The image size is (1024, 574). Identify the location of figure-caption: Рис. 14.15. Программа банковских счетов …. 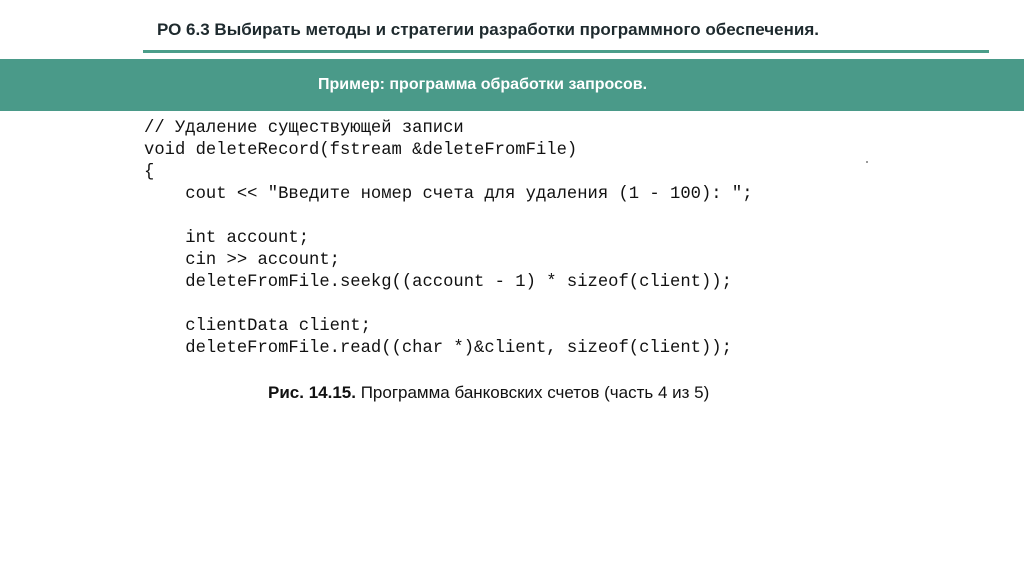
(488, 393).